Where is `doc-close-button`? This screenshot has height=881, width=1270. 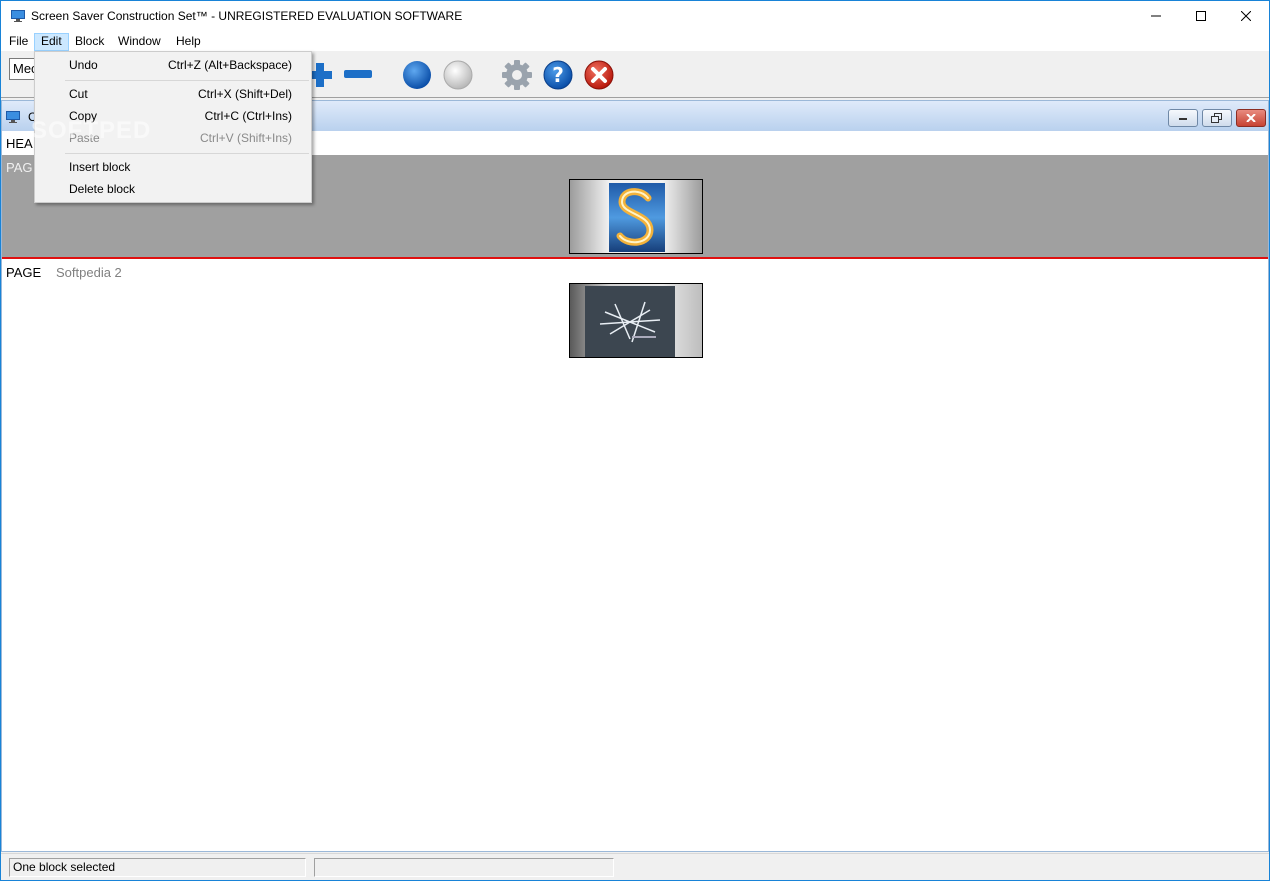
doc-close-button is located at coordinates (1251, 118).